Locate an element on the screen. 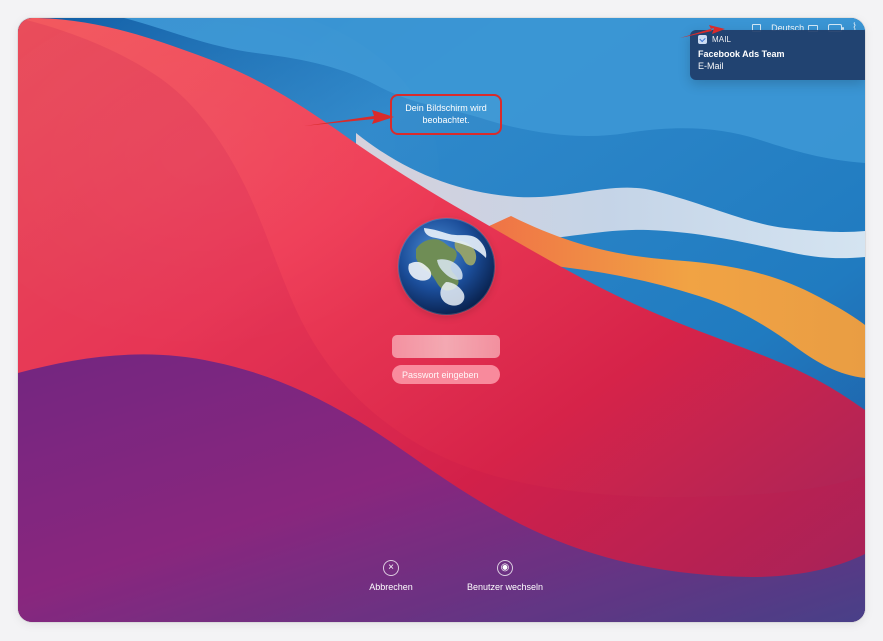 The height and width of the screenshot is (641, 883). notification-subject: E-Mail is located at coordinates (711, 66).